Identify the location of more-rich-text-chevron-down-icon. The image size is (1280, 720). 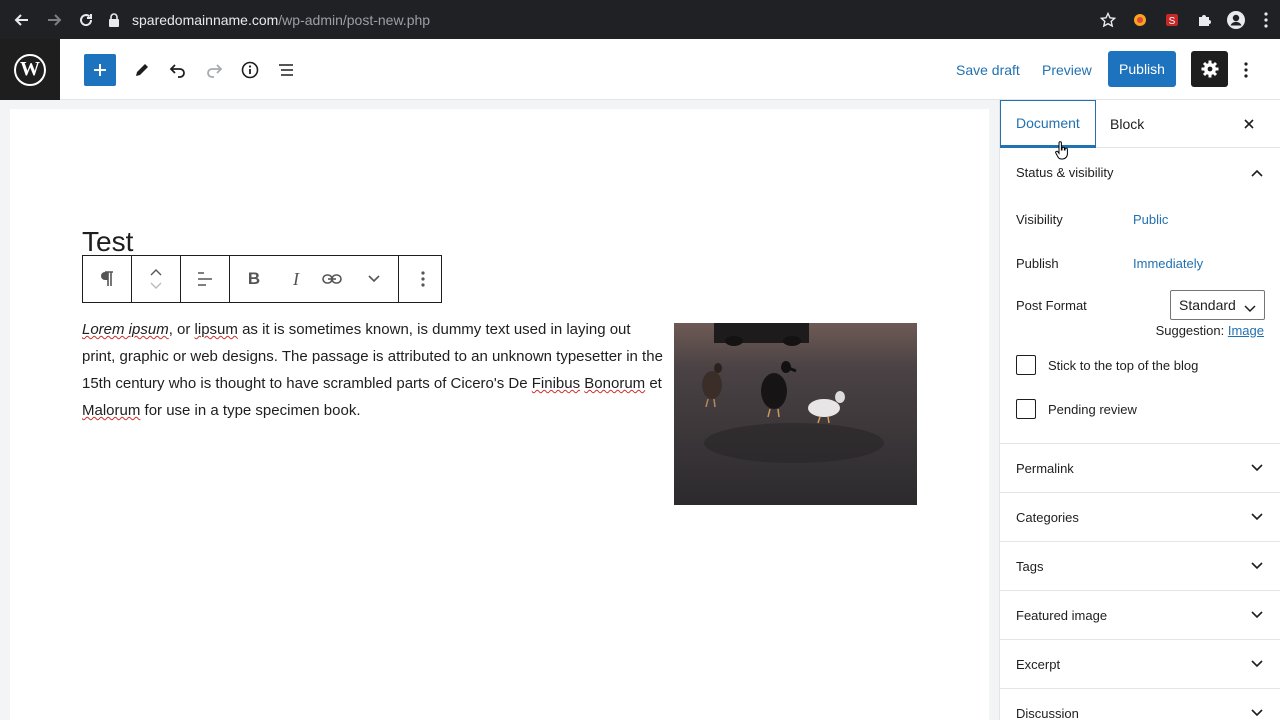
(374, 279).